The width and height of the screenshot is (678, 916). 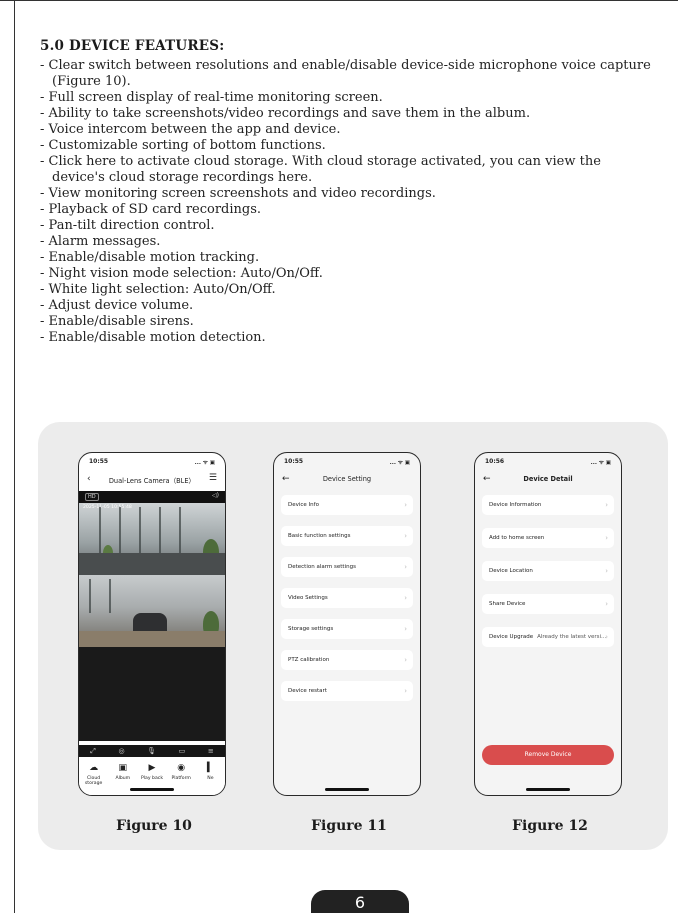 What do you see at coordinates (347, 629) in the screenshot?
I see `menu-item-storage-settings: Storage settings ›` at bounding box center [347, 629].